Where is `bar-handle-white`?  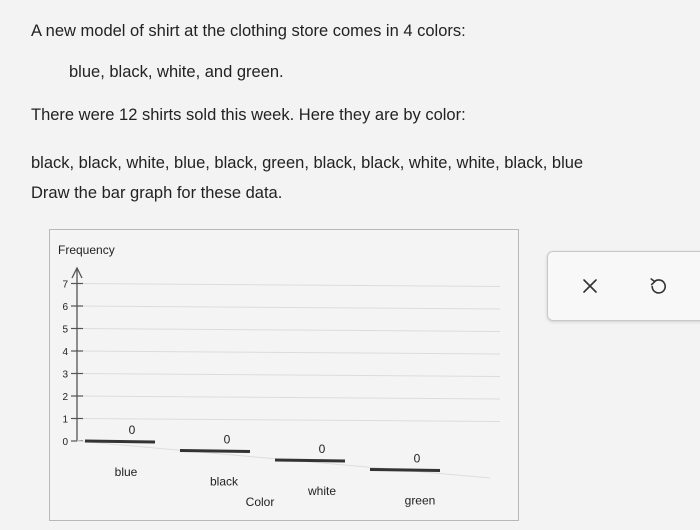 bar-handle-white is located at coordinates (310, 460).